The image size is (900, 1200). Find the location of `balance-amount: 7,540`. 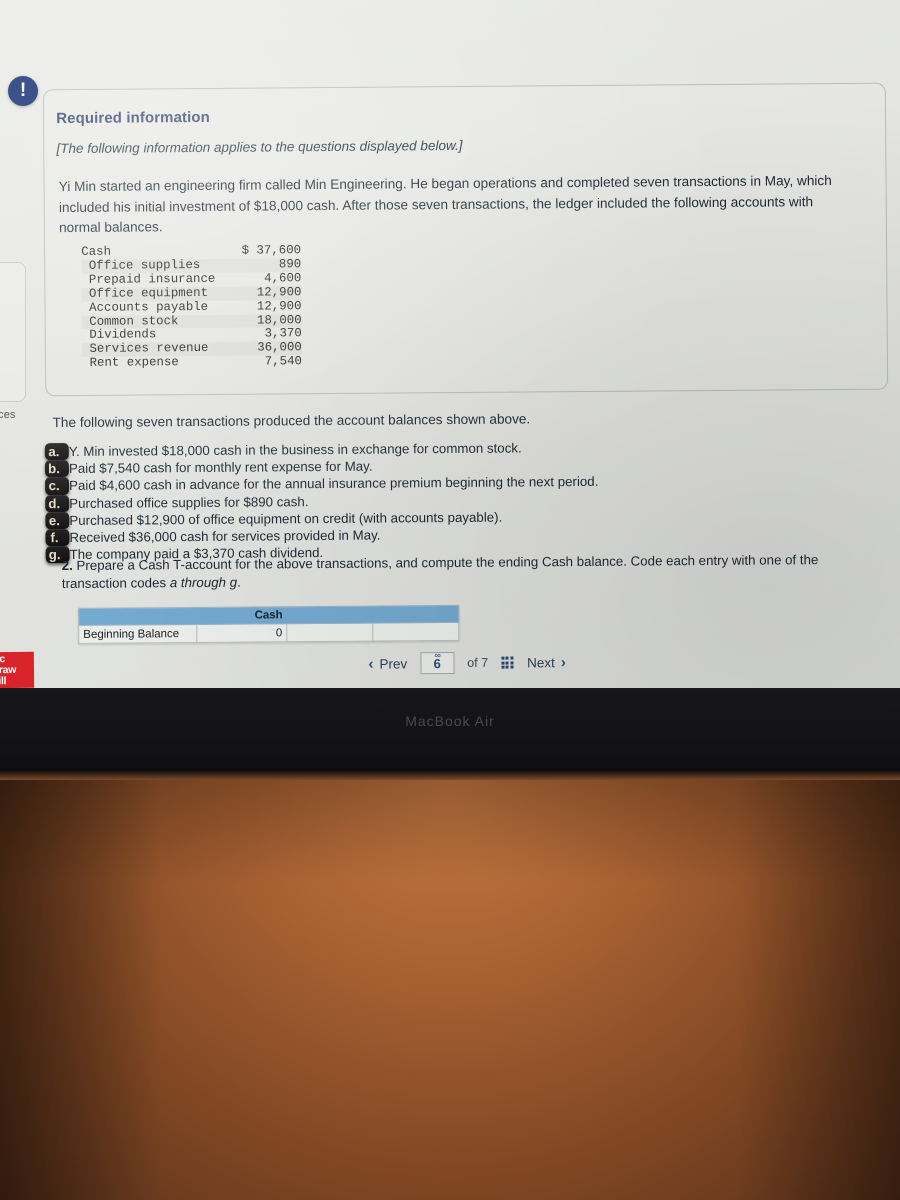

balance-amount: 7,540 is located at coordinates (283, 361).